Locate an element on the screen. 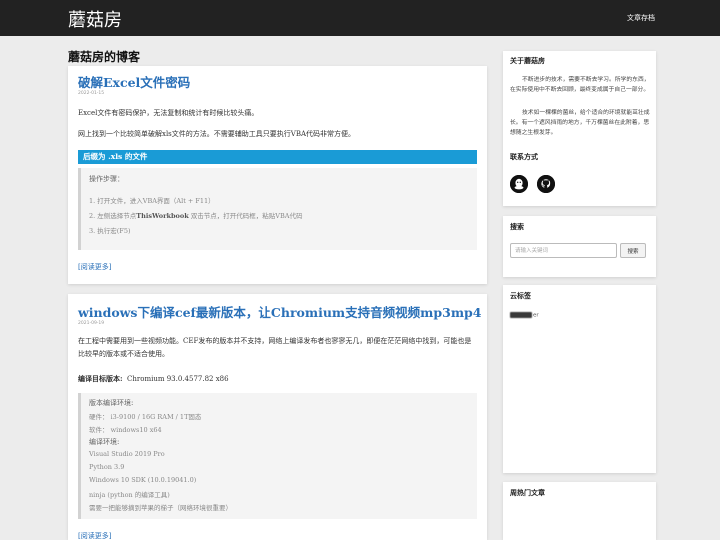  top-navbar: 蘑菇房 文章存档 is located at coordinates (360, 18).